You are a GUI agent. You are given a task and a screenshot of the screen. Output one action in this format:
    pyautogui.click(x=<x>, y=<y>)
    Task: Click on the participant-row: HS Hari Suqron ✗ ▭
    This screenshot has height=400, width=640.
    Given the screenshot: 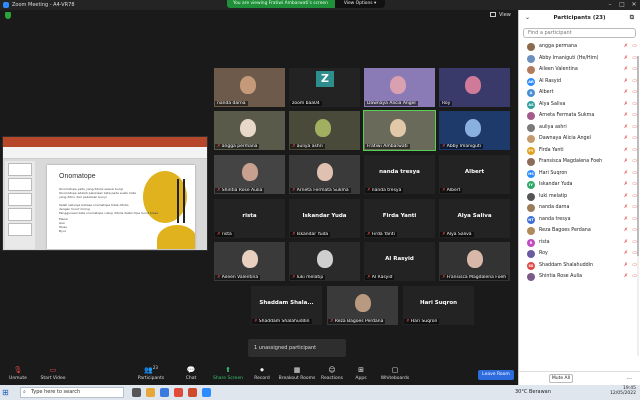 What is the action you would take?
    pyautogui.click(x=579, y=174)
    